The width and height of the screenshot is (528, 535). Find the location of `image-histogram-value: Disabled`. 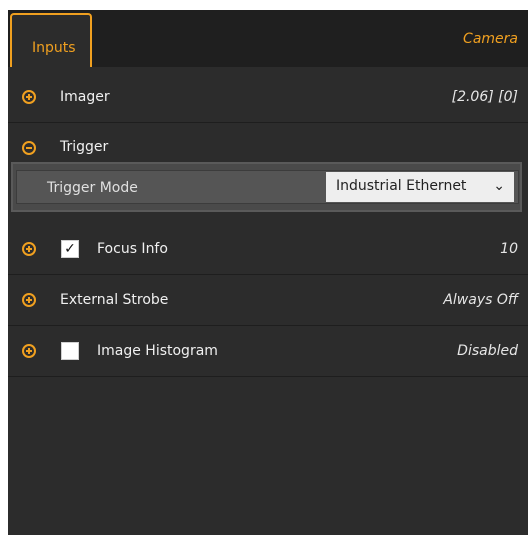

image-histogram-value: Disabled is located at coordinates (487, 351).